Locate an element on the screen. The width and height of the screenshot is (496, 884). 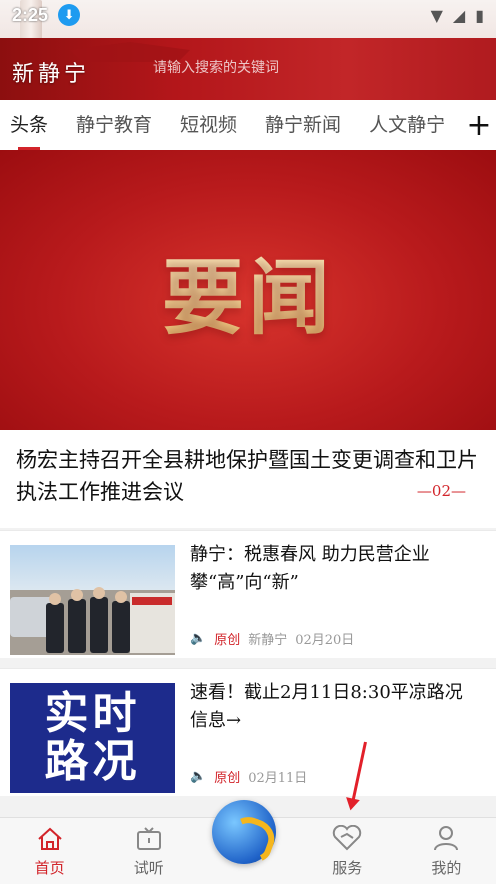
app-center-logo-button is located at coordinates (244, 832).